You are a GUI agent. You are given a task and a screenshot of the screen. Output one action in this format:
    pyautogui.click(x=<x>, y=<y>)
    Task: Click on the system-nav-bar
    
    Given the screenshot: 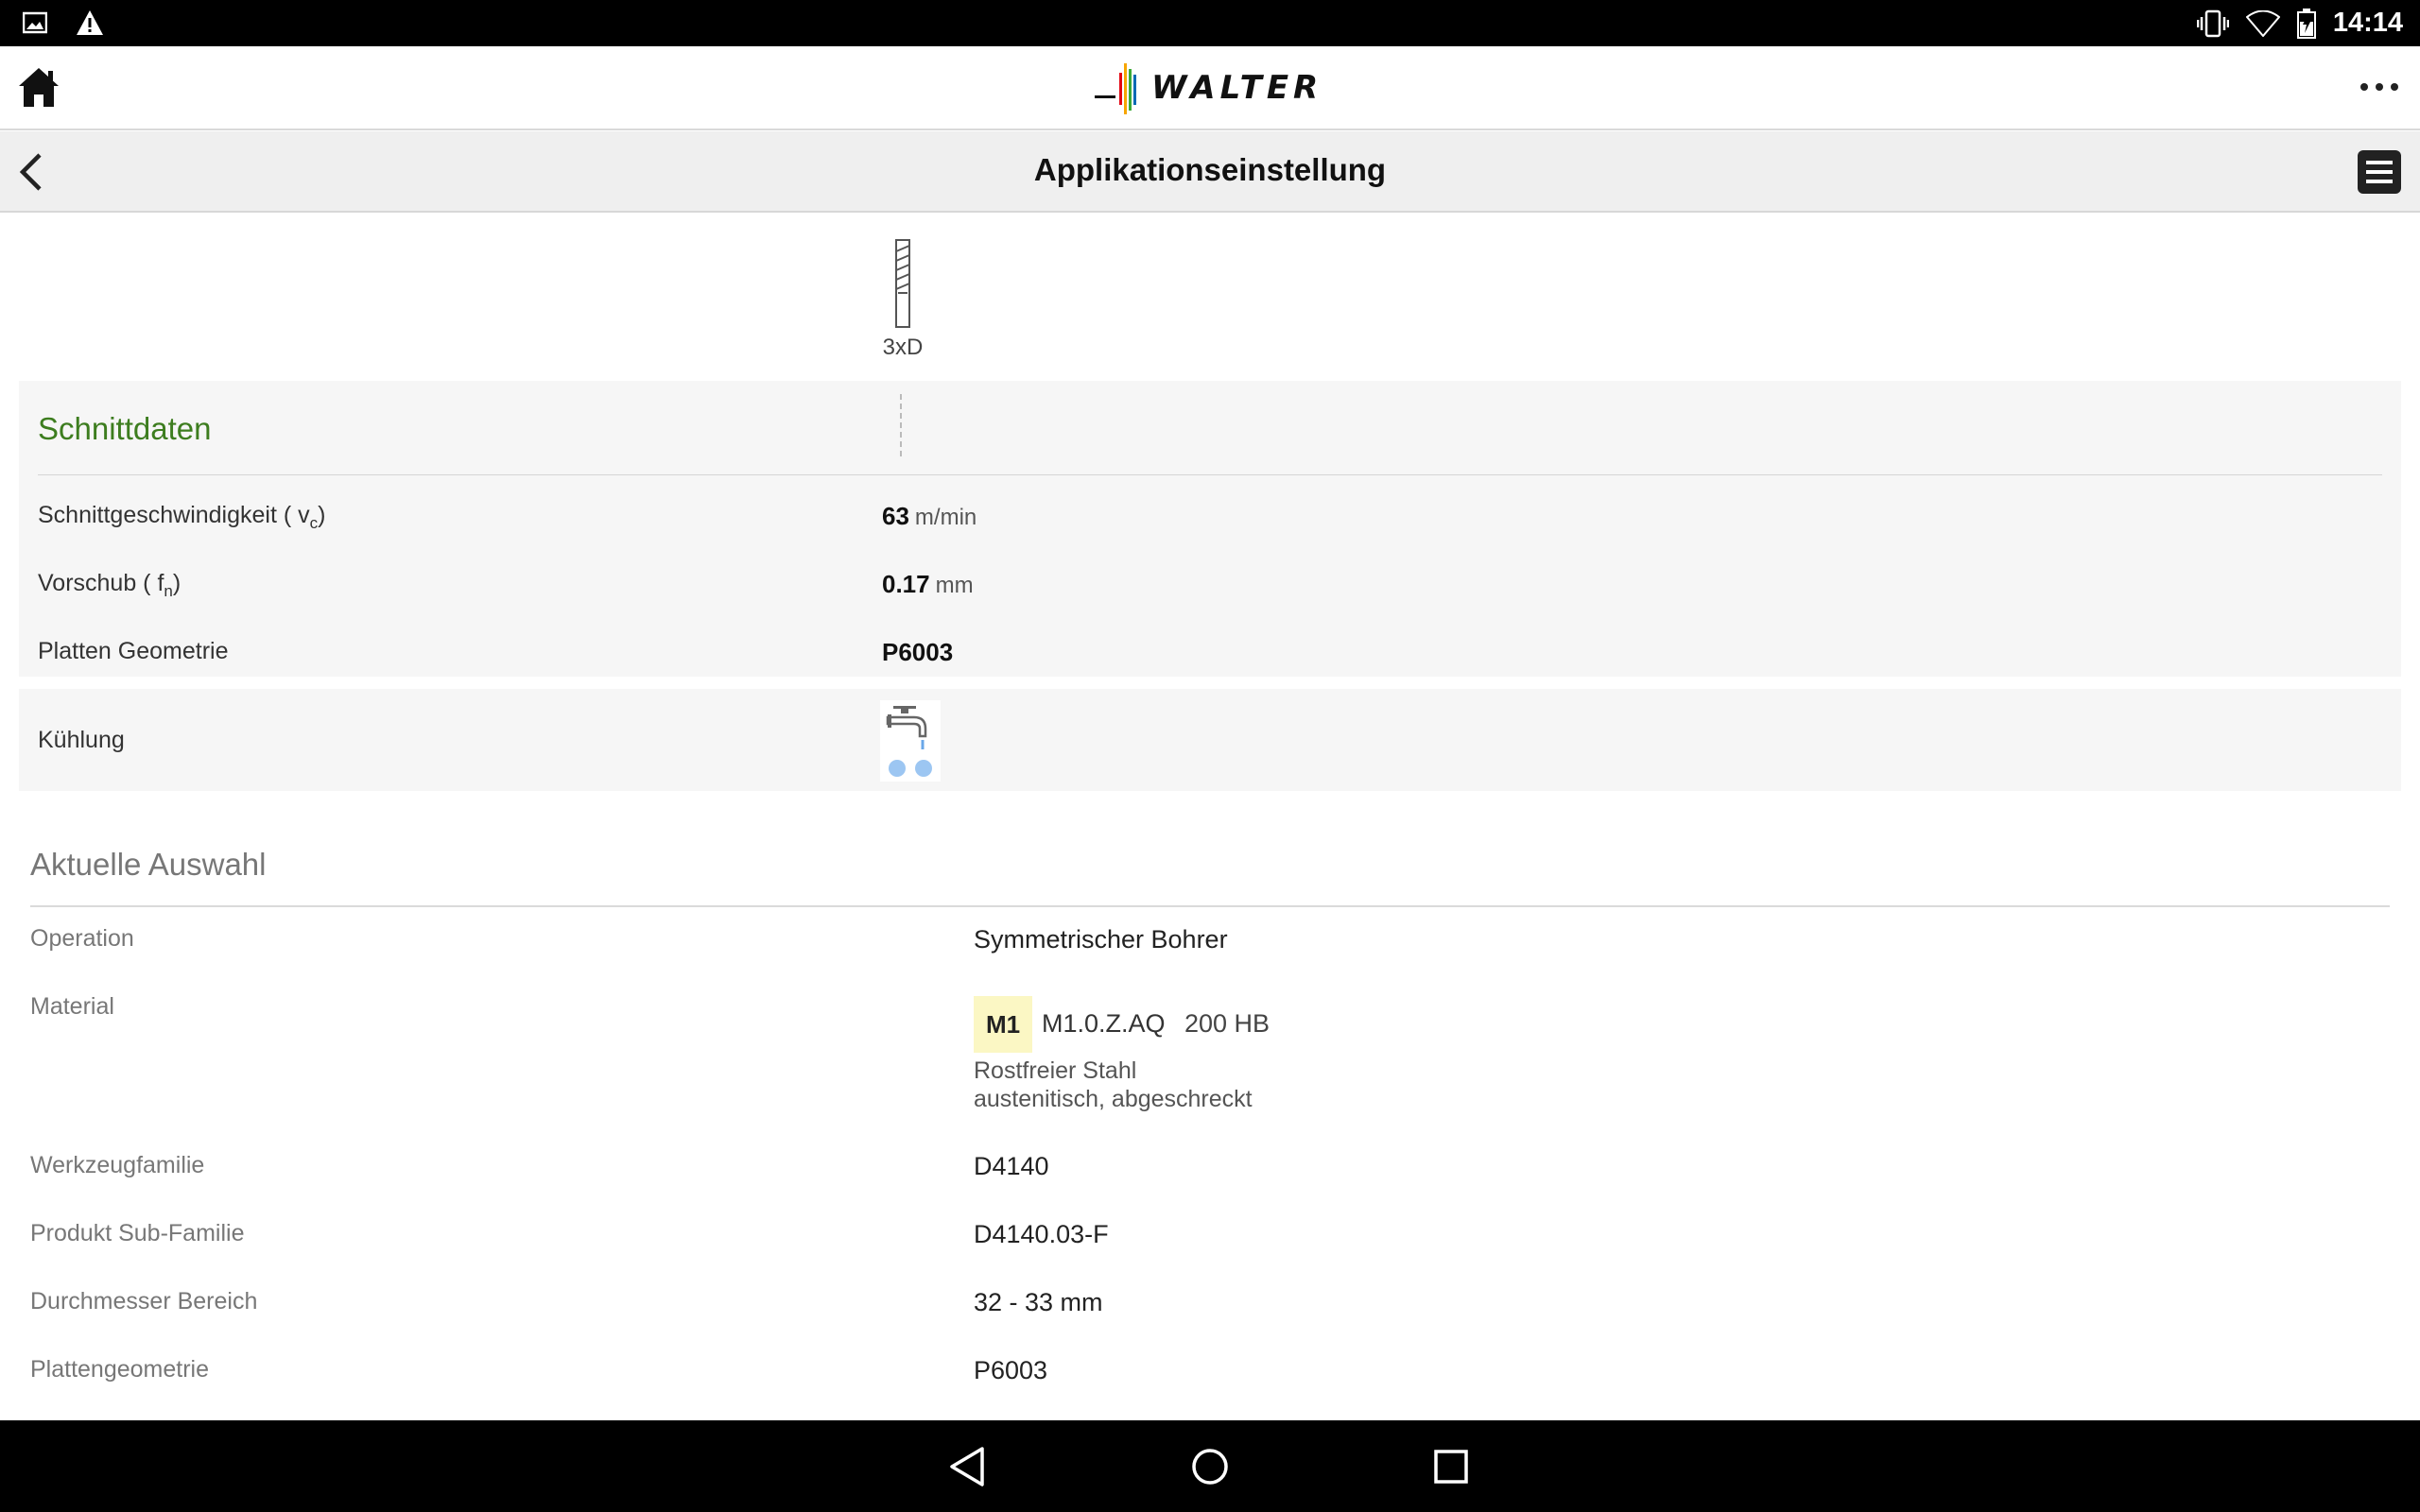 What is the action you would take?
    pyautogui.click(x=1210, y=1466)
    